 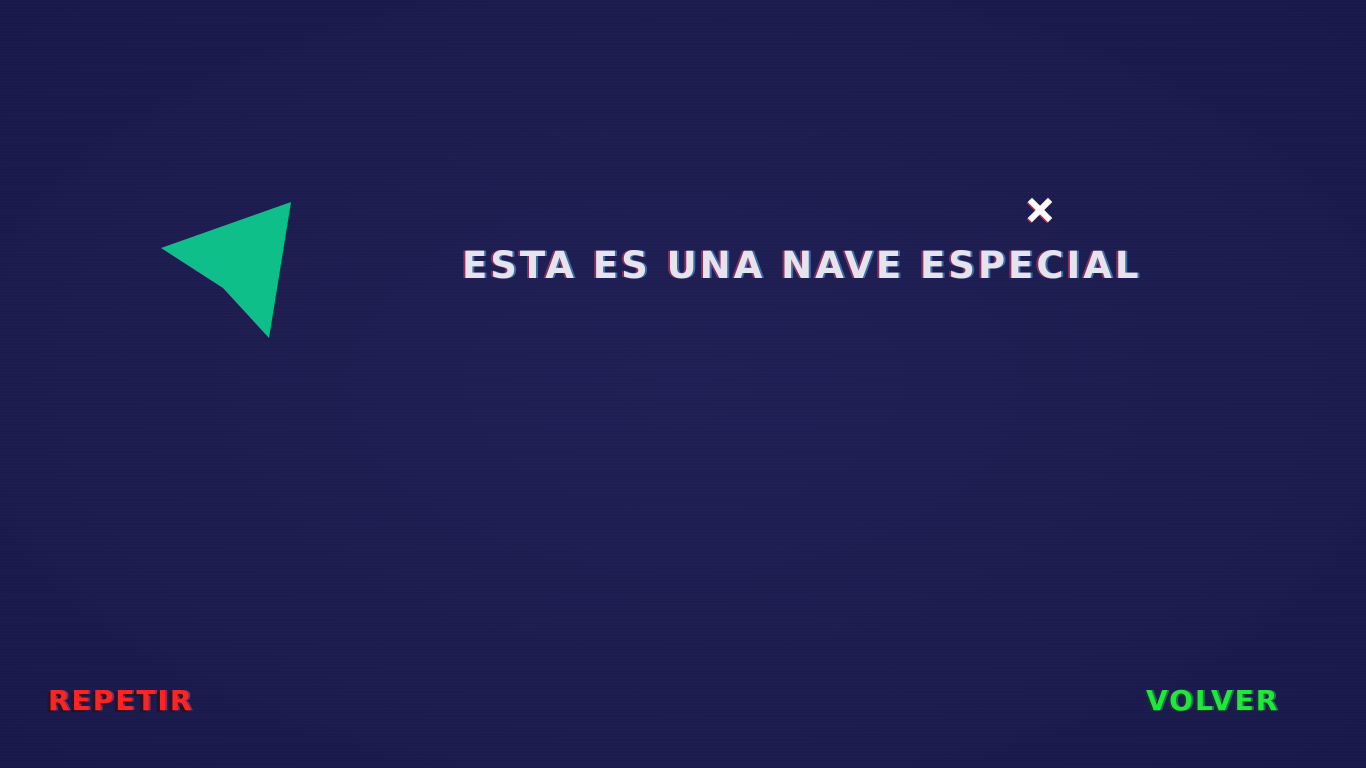 I want to click on ship-shape, so click(x=226, y=270).